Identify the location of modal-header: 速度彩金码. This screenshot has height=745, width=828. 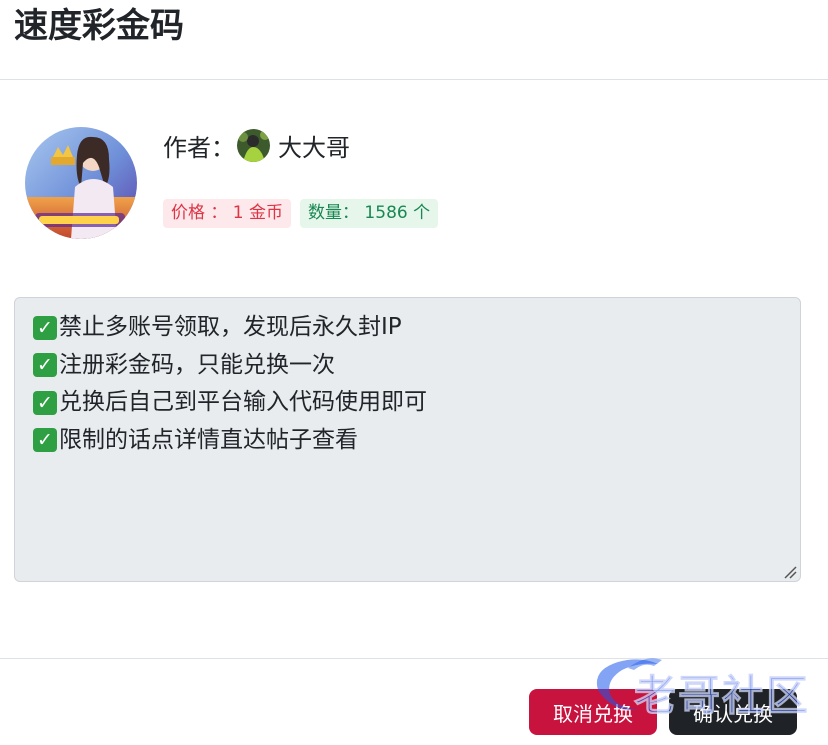
(414, 40).